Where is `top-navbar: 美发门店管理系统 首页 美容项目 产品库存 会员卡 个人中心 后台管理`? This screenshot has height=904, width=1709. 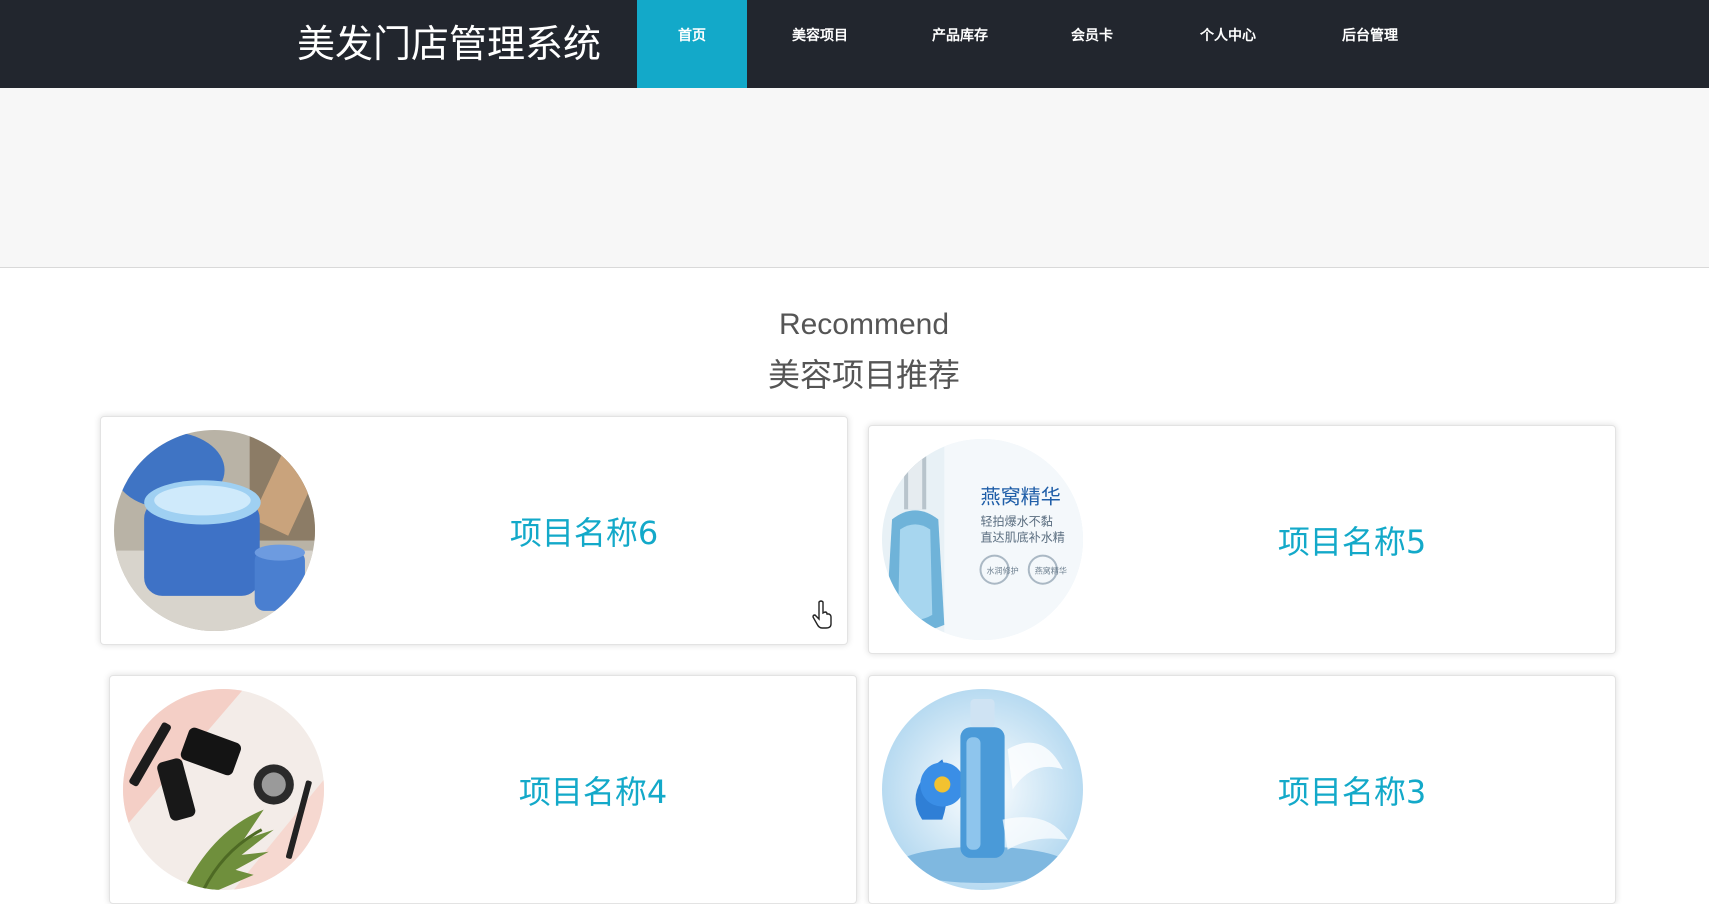 top-navbar: 美发门店管理系统 首页 美容项目 产品库存 会员卡 个人中心 后台管理 is located at coordinates (854, 44).